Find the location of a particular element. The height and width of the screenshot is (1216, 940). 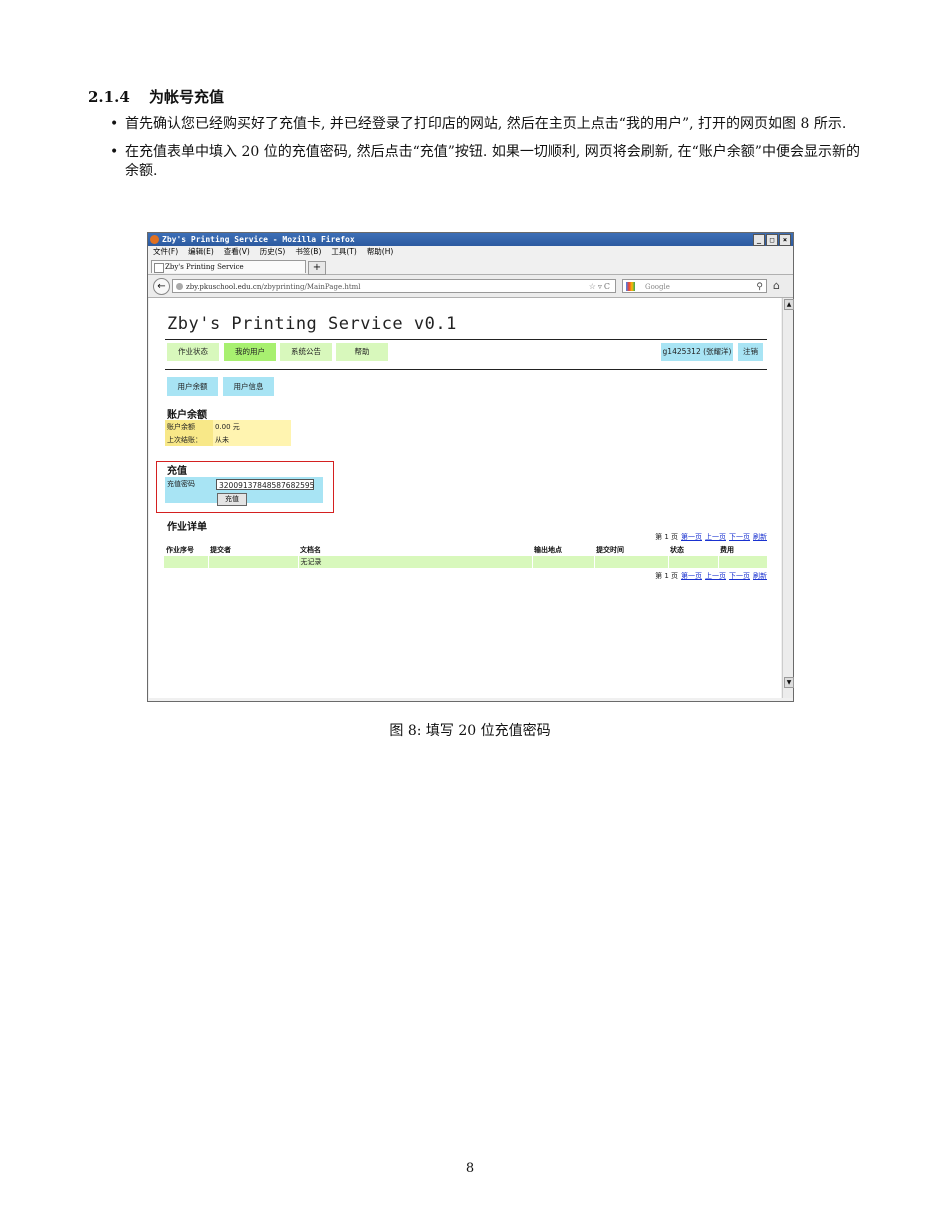

balance-table: 账户余额 0.00 元 上次结账： 从未 is located at coordinates (228, 433).